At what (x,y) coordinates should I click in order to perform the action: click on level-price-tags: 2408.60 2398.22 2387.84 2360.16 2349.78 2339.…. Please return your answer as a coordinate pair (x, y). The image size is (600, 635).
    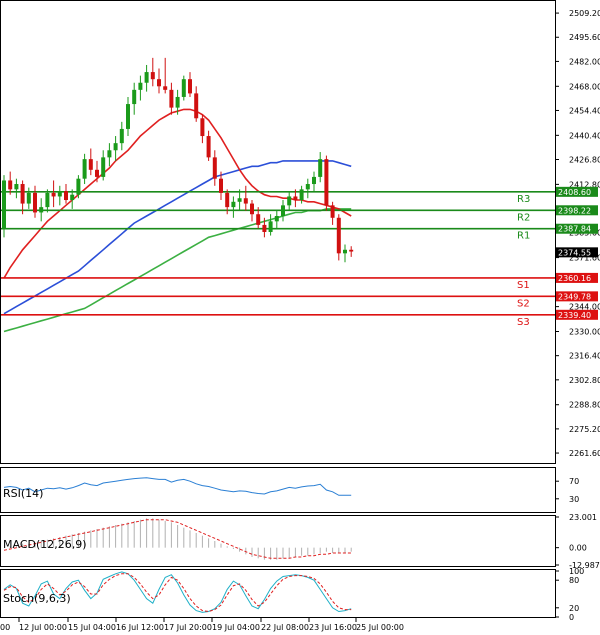
    Looking at the image, I should click on (577, 253).